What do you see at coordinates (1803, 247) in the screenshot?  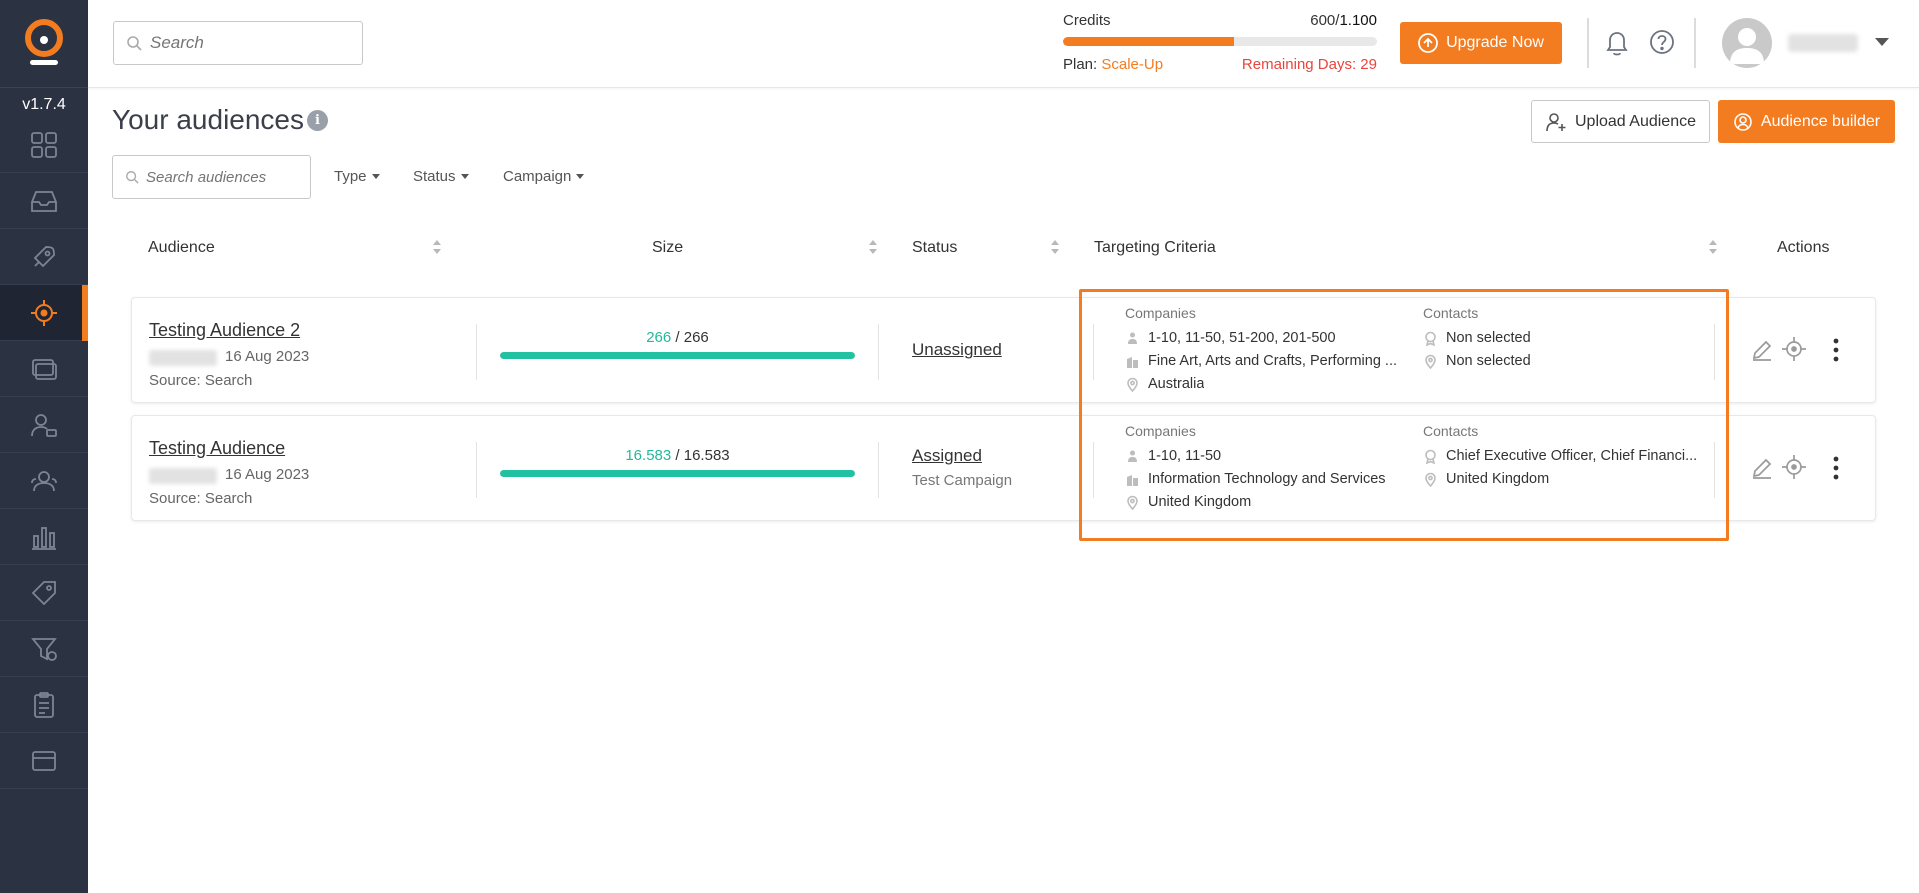 I see `column-header-actions: Actions` at bounding box center [1803, 247].